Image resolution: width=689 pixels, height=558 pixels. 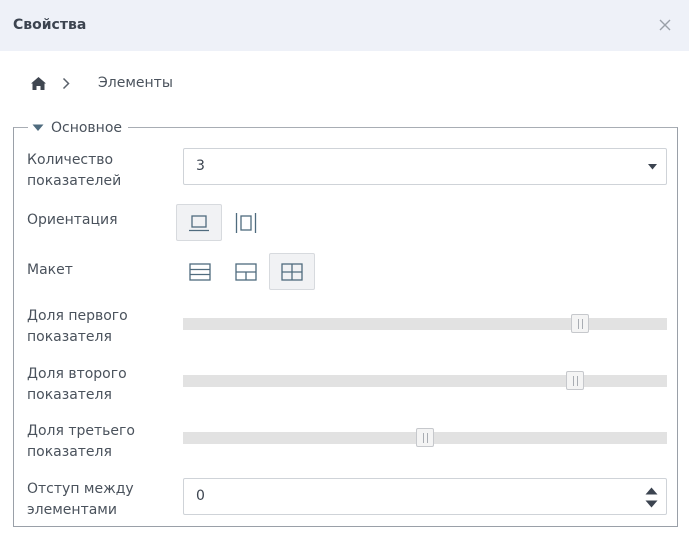 I want to click on orientation-vertical-button, so click(x=246, y=222).